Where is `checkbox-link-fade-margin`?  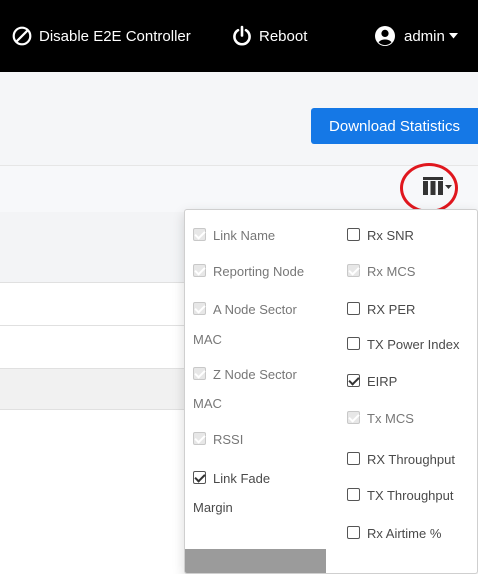
checkbox-link-fade-margin is located at coordinates (199, 477).